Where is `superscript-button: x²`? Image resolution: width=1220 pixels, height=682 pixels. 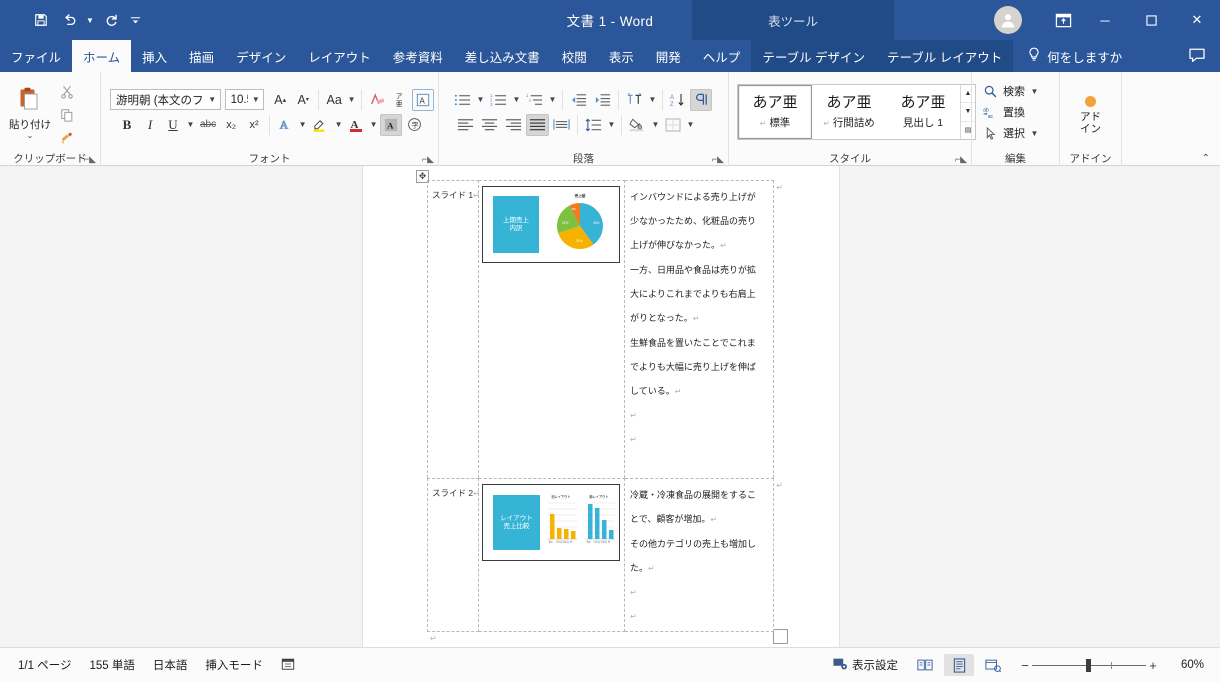
superscript-button: x² is located at coordinates (254, 125).